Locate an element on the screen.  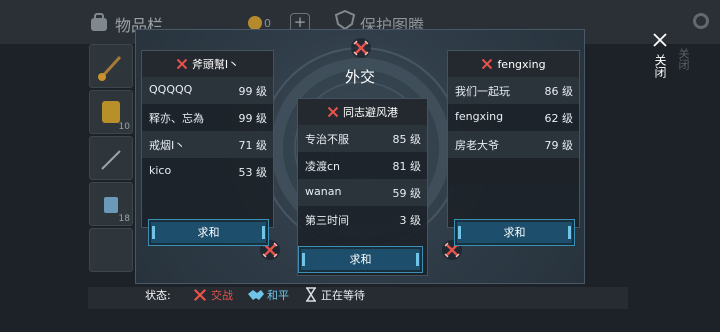
member-level: 81 级 is located at coordinates (407, 166).